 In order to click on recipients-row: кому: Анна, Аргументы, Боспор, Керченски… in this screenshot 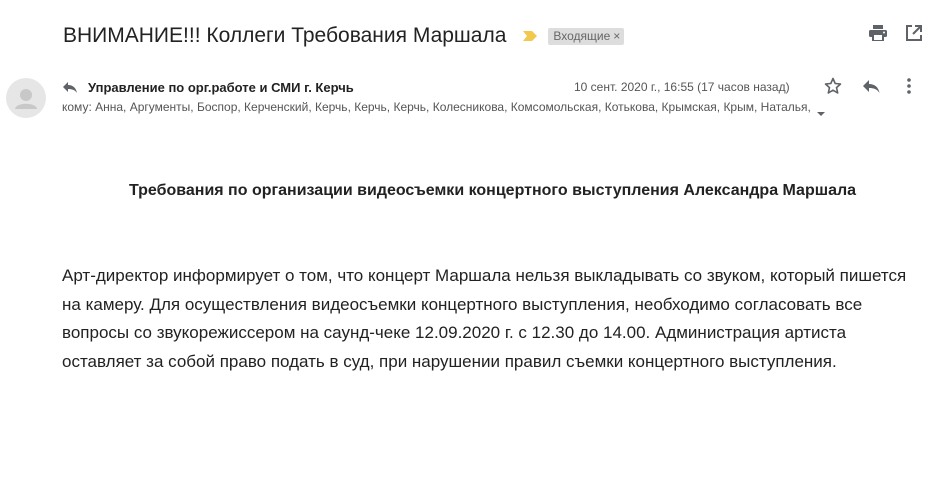, I will do `click(443, 107)`.